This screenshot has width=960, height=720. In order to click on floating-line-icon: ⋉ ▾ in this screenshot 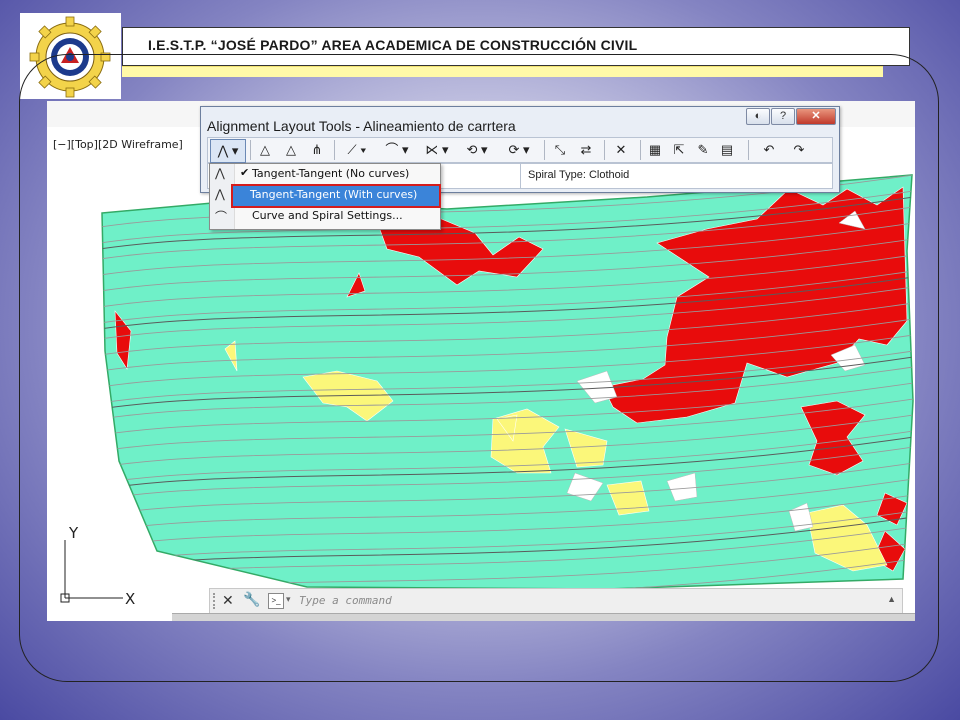, I will do `click(437, 150)`.